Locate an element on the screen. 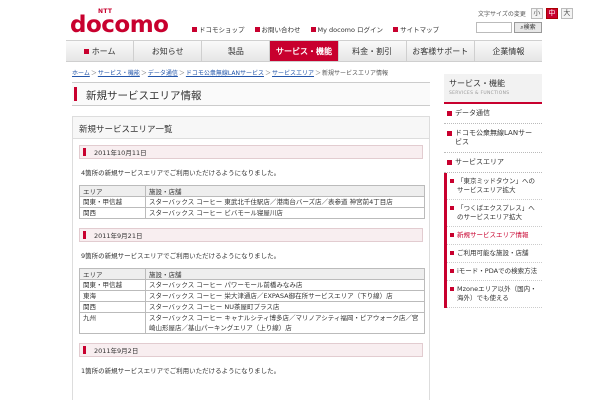 The height and width of the screenshot is (400, 610). date-label: 2011年10月11日 is located at coordinates (120, 153).